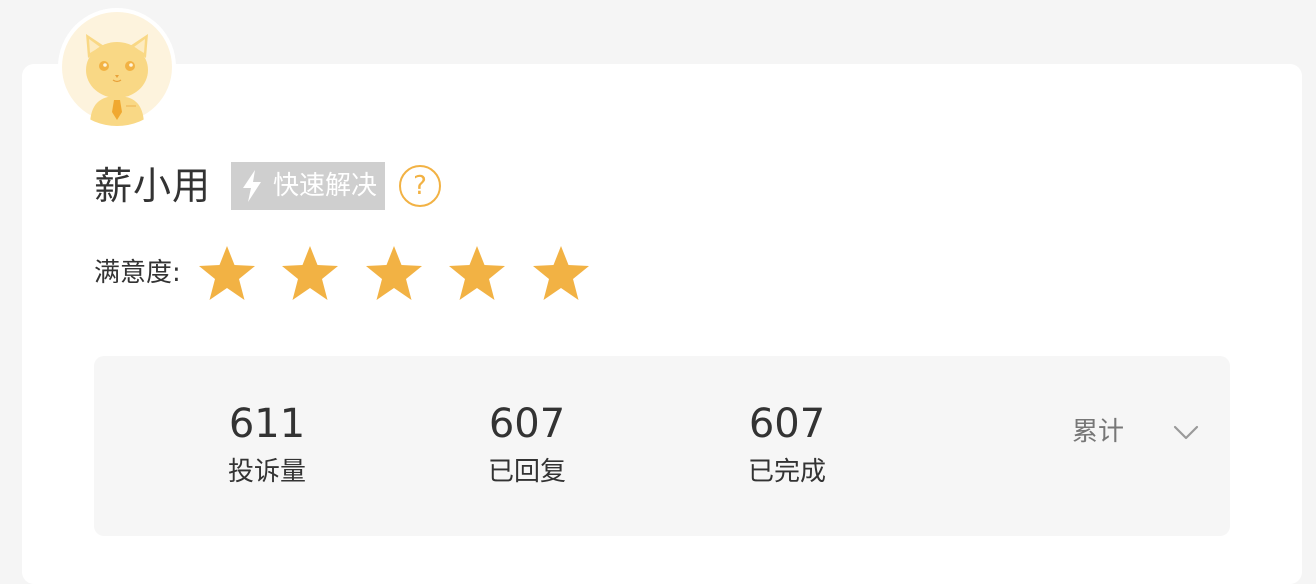 The height and width of the screenshot is (584, 1316). What do you see at coordinates (1098, 432) in the screenshot?
I see `period-selected-label: 累计` at bounding box center [1098, 432].